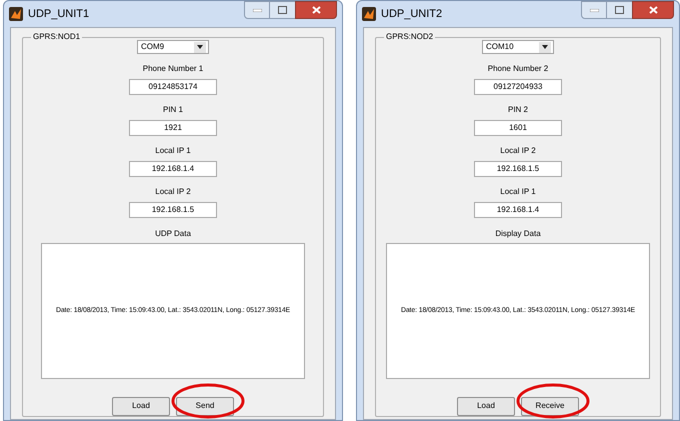 Image resolution: width=680 pixels, height=421 pixels. Describe the element at coordinates (518, 87) in the screenshot. I see `input-field: 09127204933` at that location.